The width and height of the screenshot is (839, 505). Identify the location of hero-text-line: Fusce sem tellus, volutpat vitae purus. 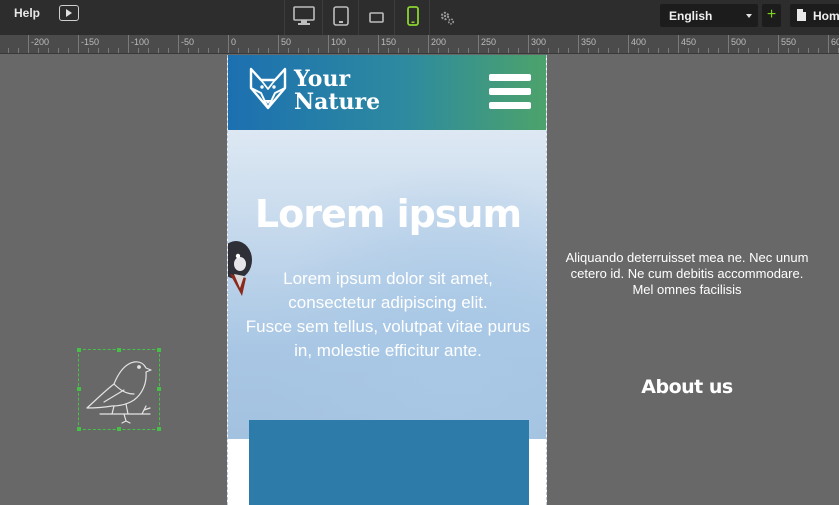
(388, 326).